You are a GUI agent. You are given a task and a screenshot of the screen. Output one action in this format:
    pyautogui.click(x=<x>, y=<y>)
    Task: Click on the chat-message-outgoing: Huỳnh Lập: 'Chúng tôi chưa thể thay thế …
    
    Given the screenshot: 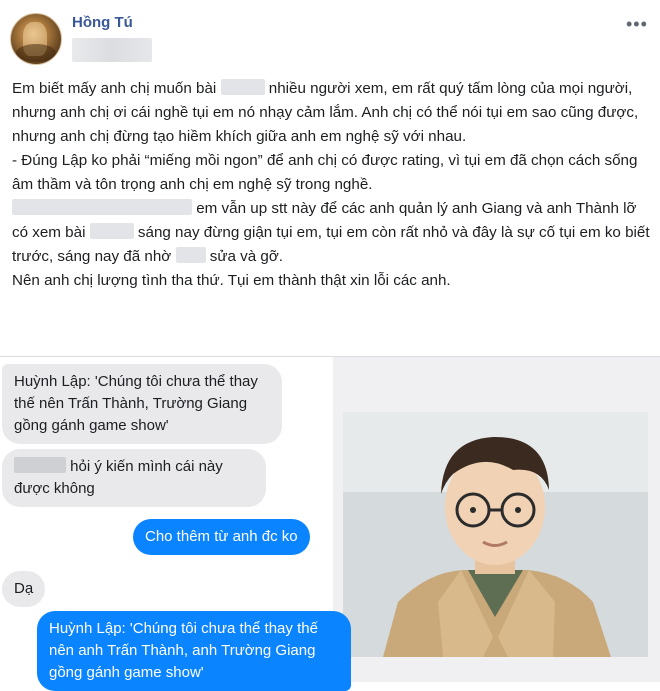 What is the action you would take?
    pyautogui.click(x=194, y=651)
    